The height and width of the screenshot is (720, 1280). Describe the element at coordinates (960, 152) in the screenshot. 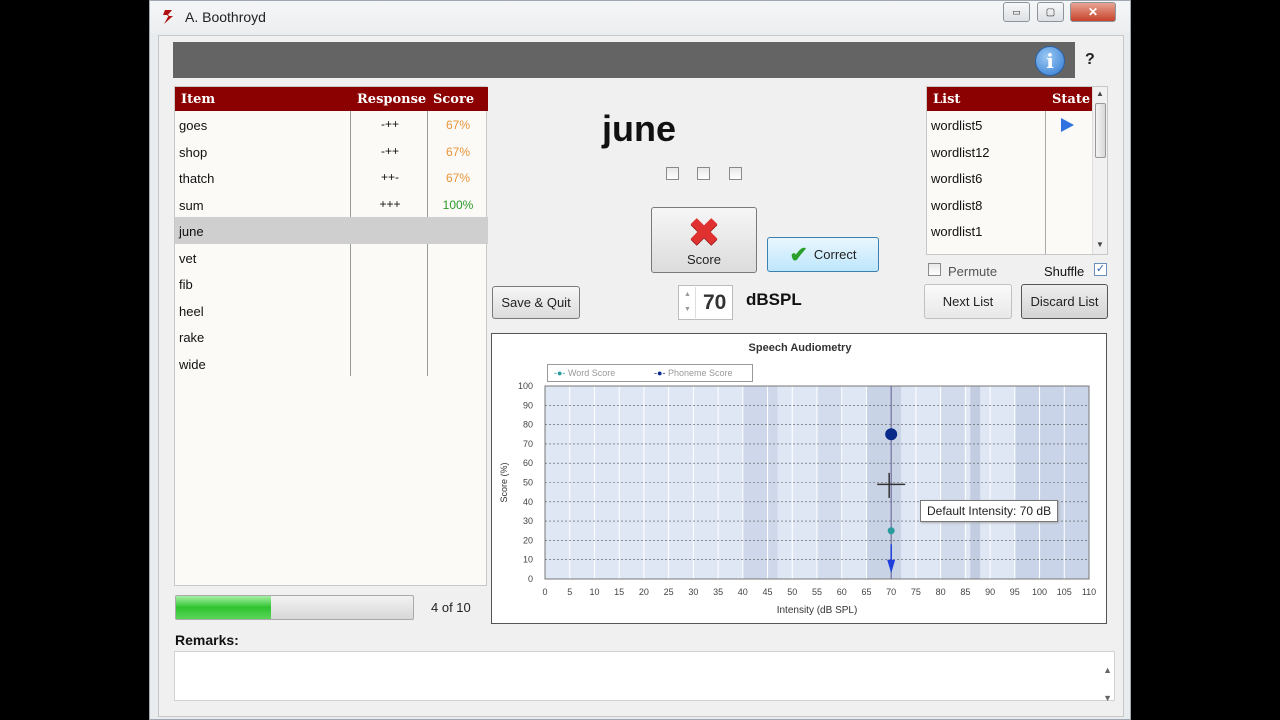

I see `list-item: wordlist12` at that location.